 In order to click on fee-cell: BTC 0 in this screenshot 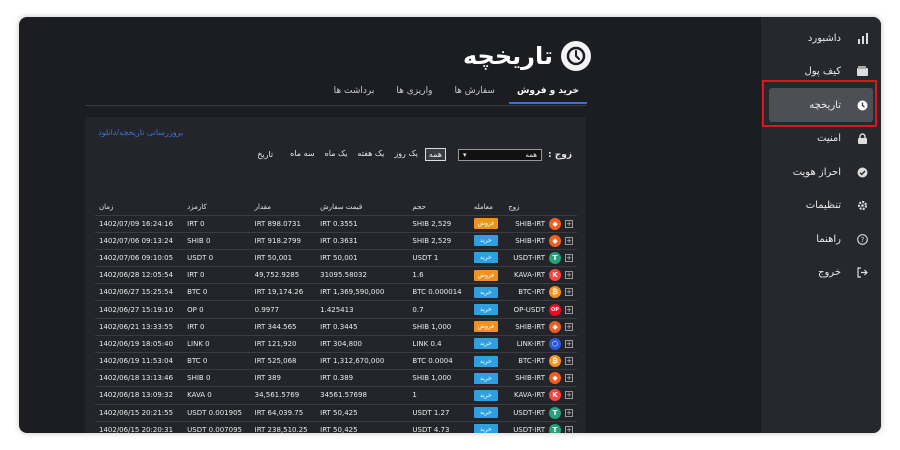, I will do `click(217, 361)`.